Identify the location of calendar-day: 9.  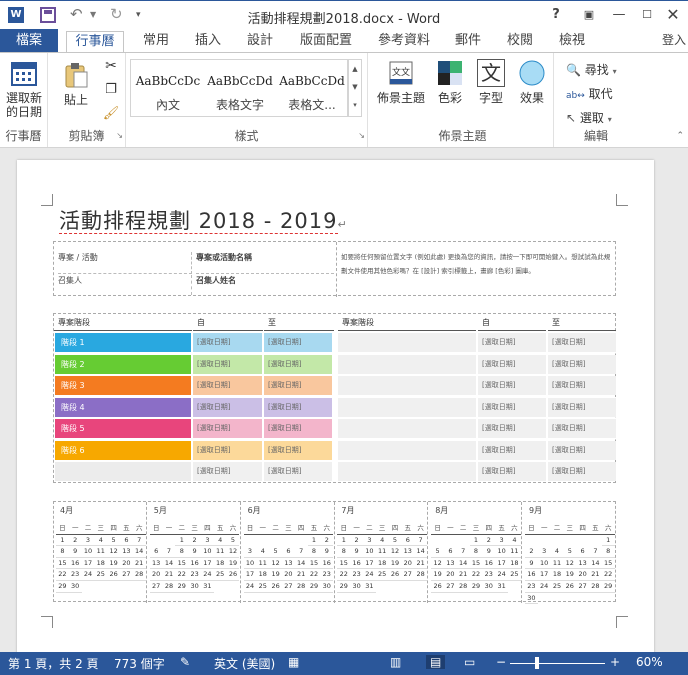
(327, 552).